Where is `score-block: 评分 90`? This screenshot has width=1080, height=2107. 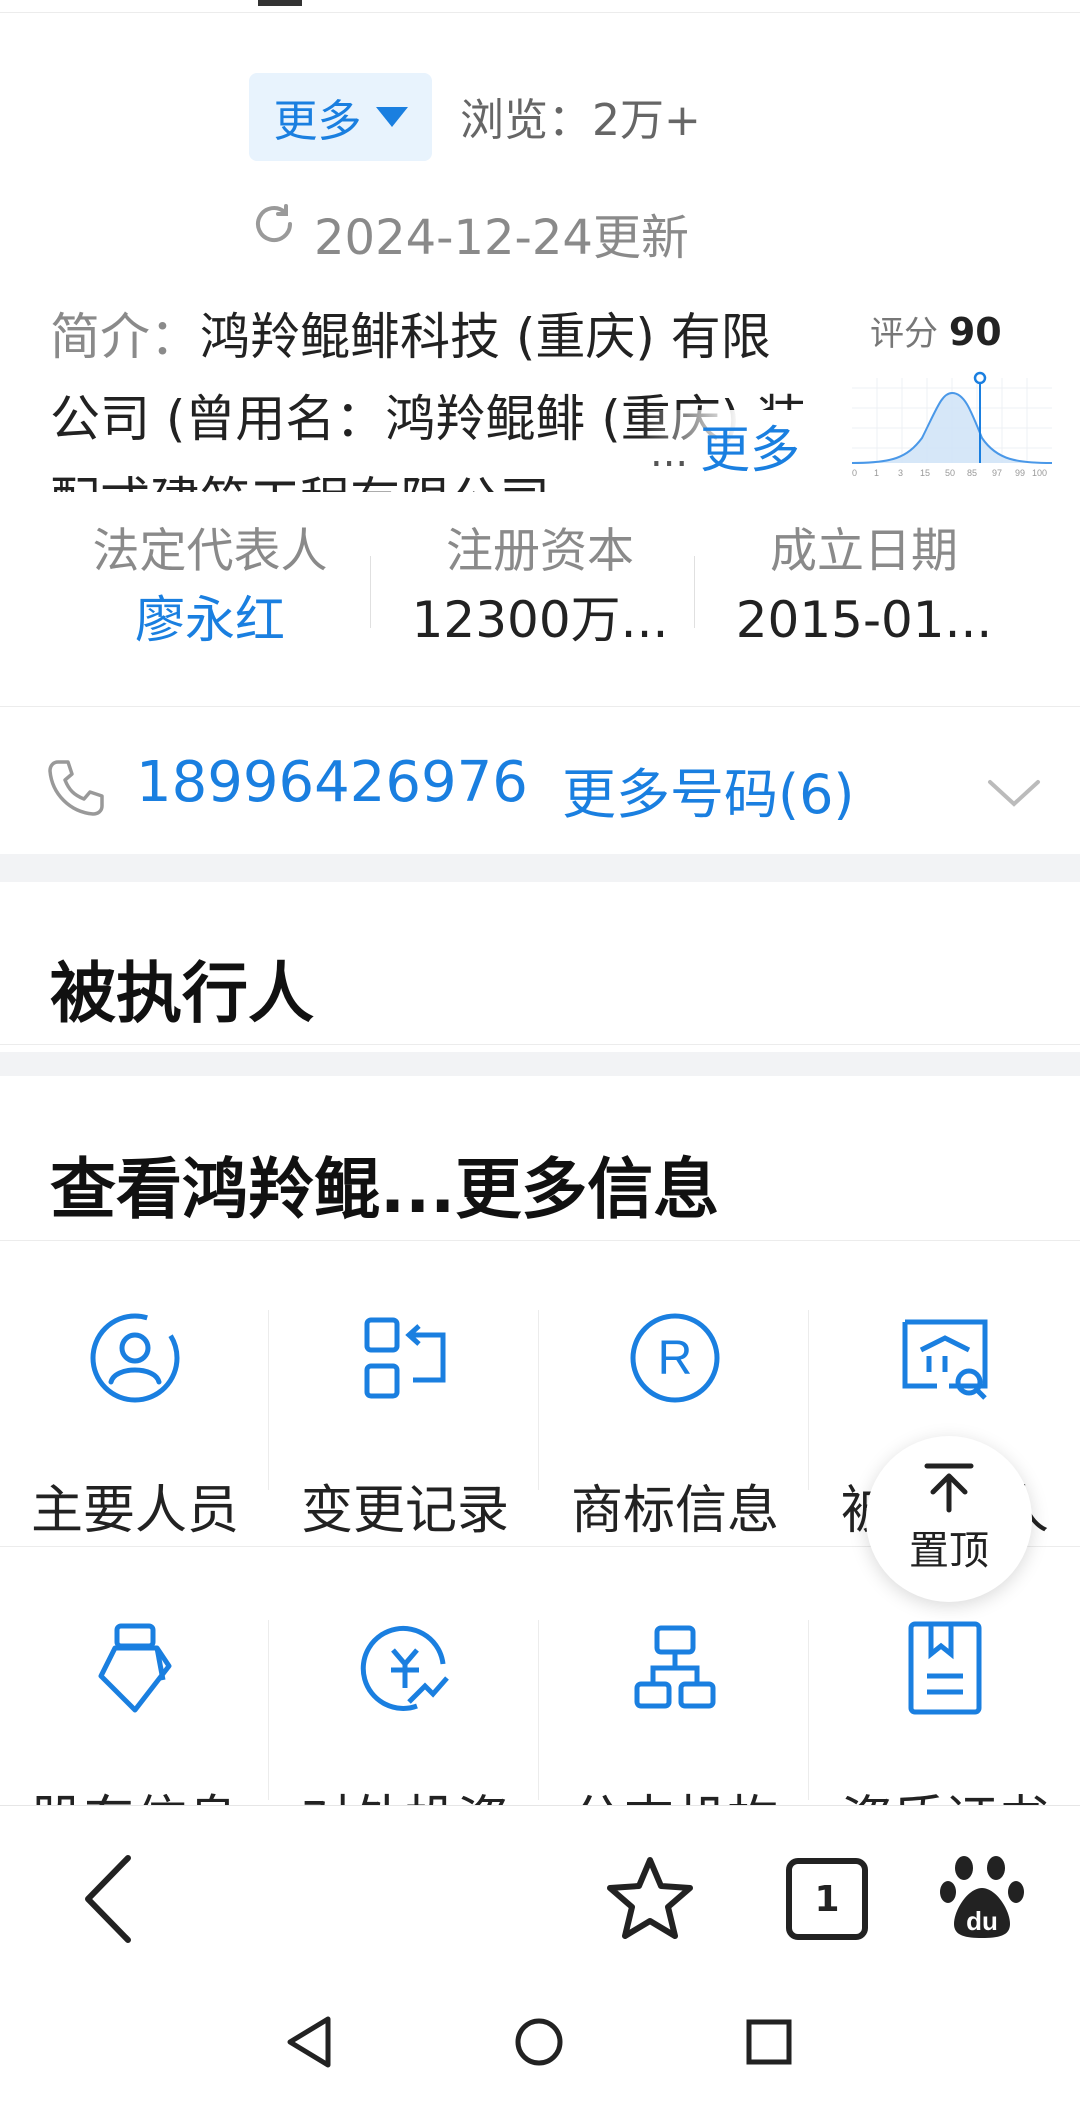
score-block: 评分 90 is located at coordinates (936, 330).